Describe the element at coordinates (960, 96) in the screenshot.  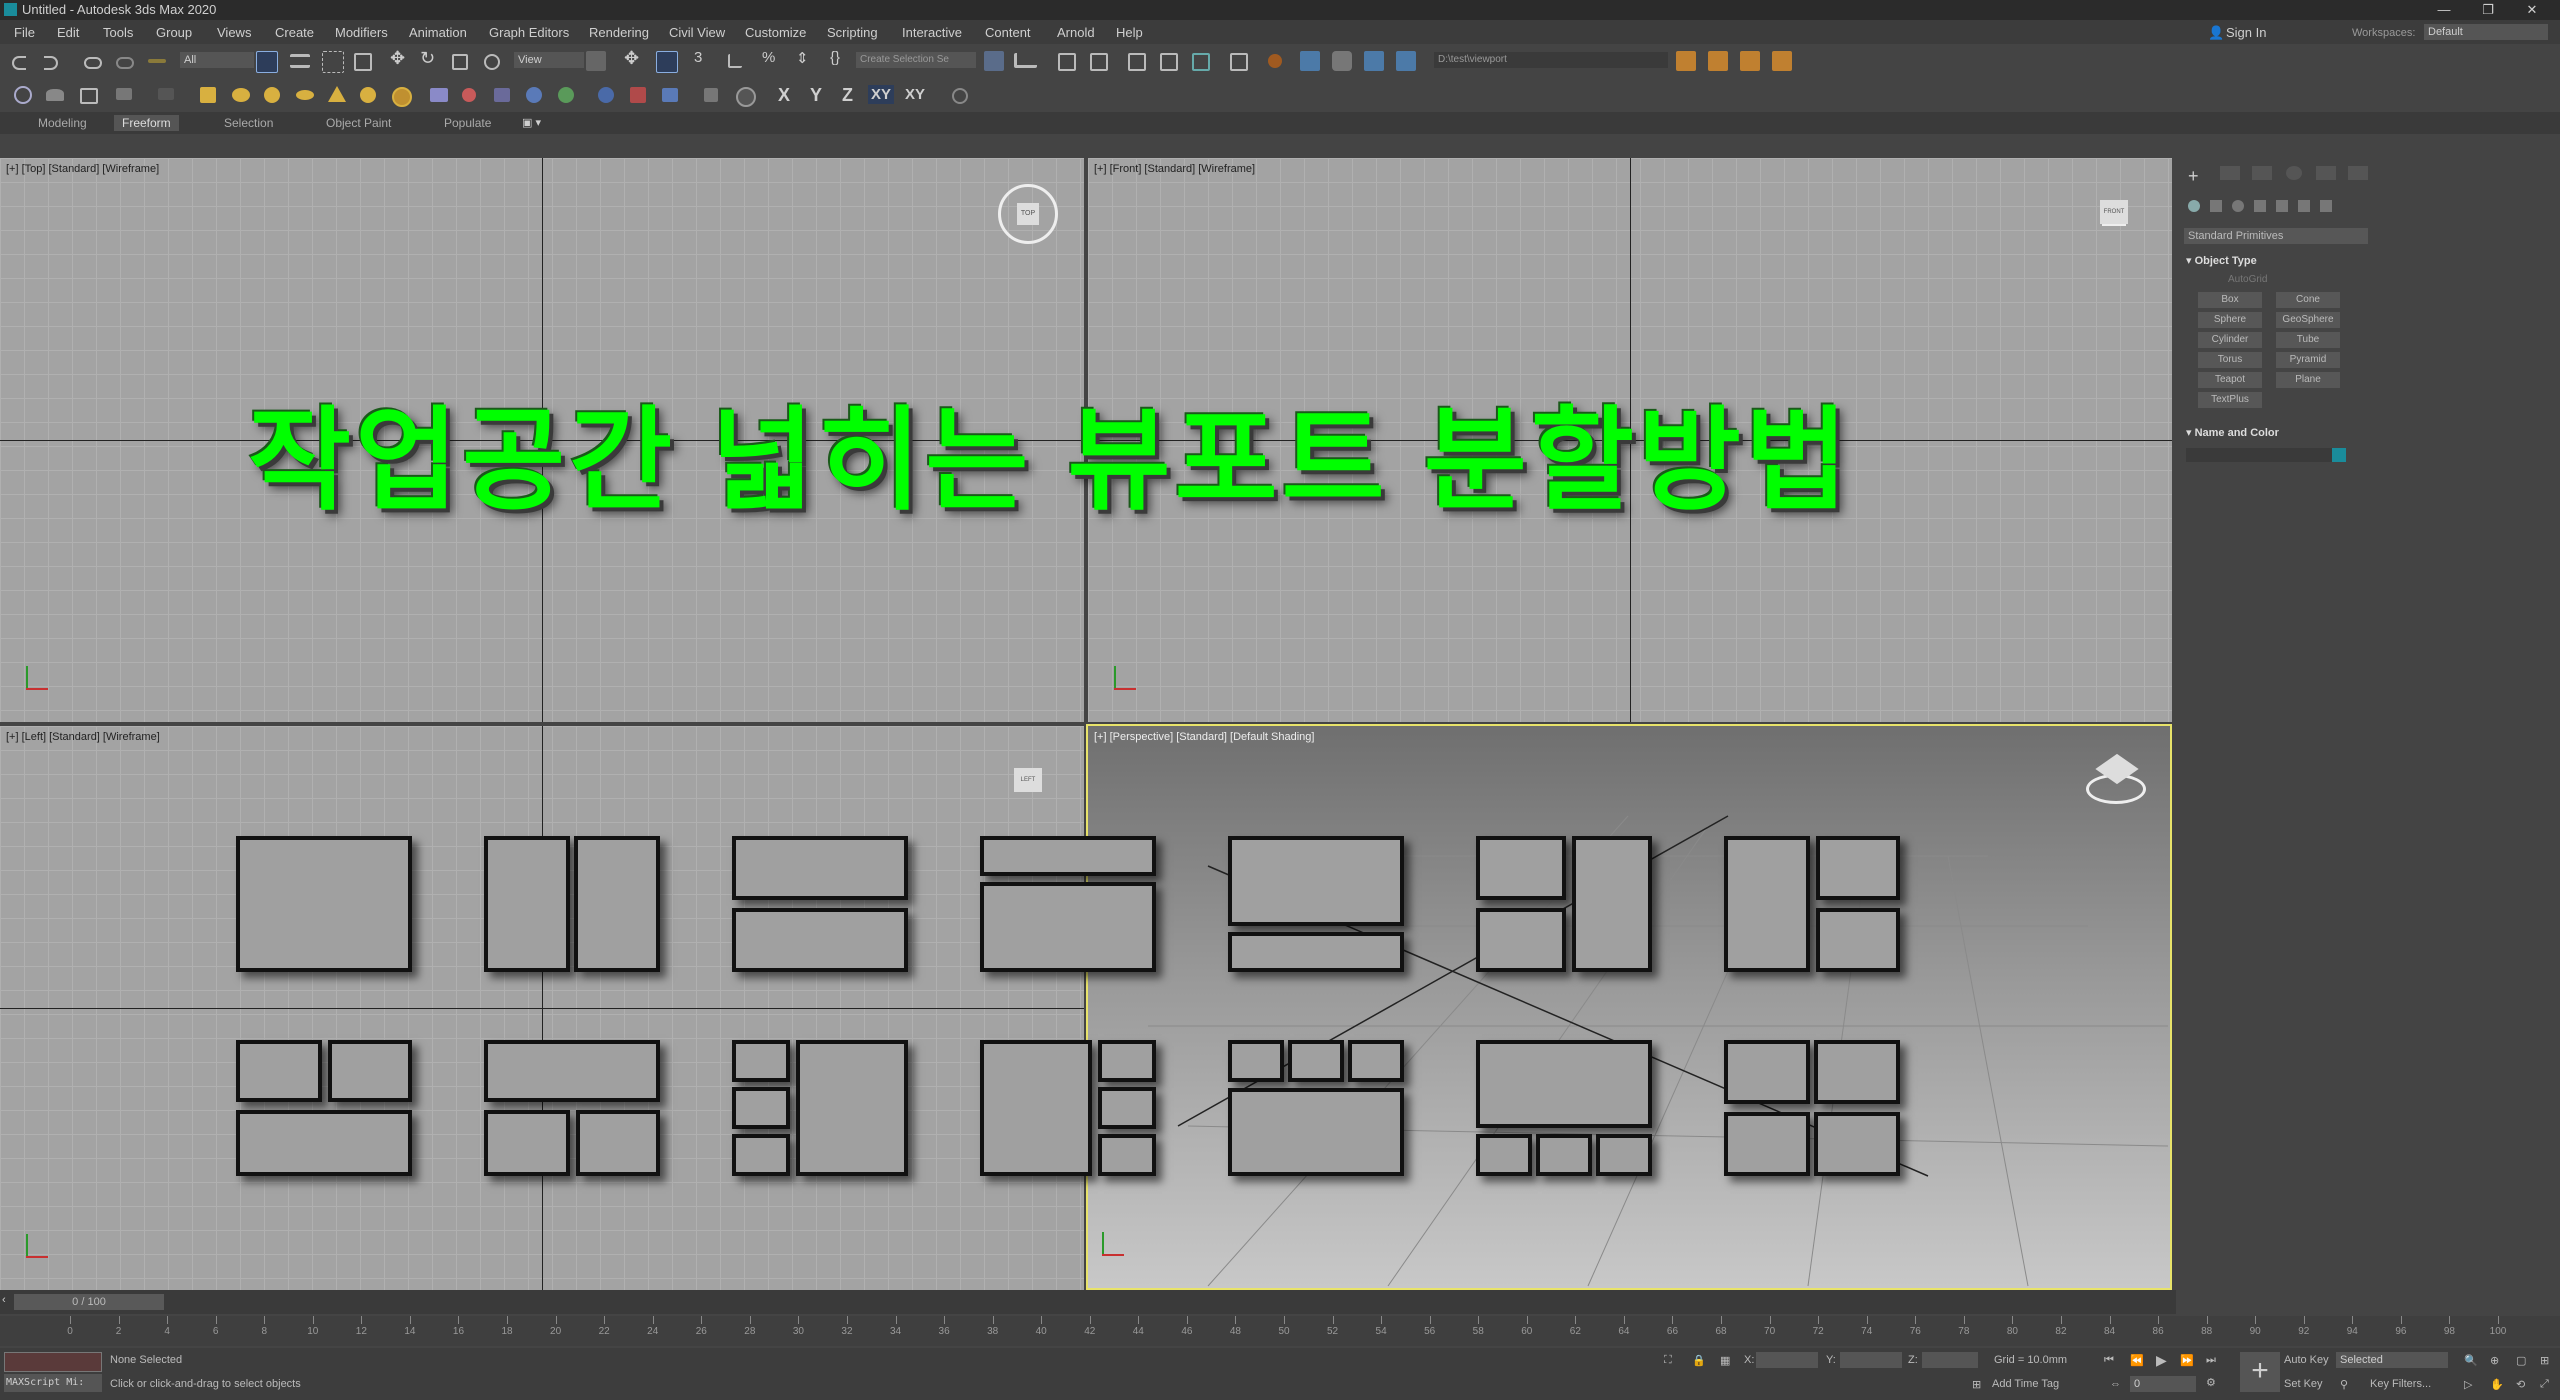
I see `sync-icon` at that location.